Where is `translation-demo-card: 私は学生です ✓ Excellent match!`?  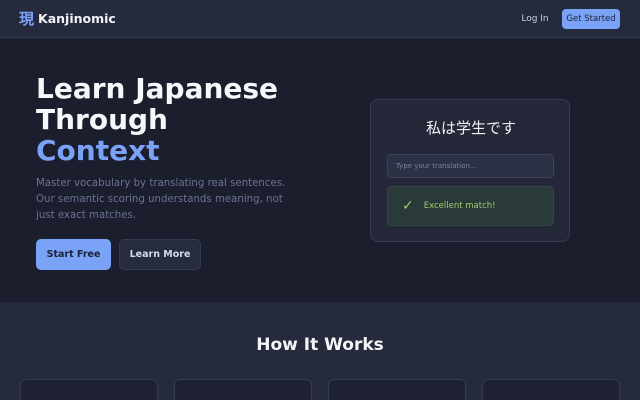 translation-demo-card: 私は学生です ✓ Excellent match! is located at coordinates (470, 170).